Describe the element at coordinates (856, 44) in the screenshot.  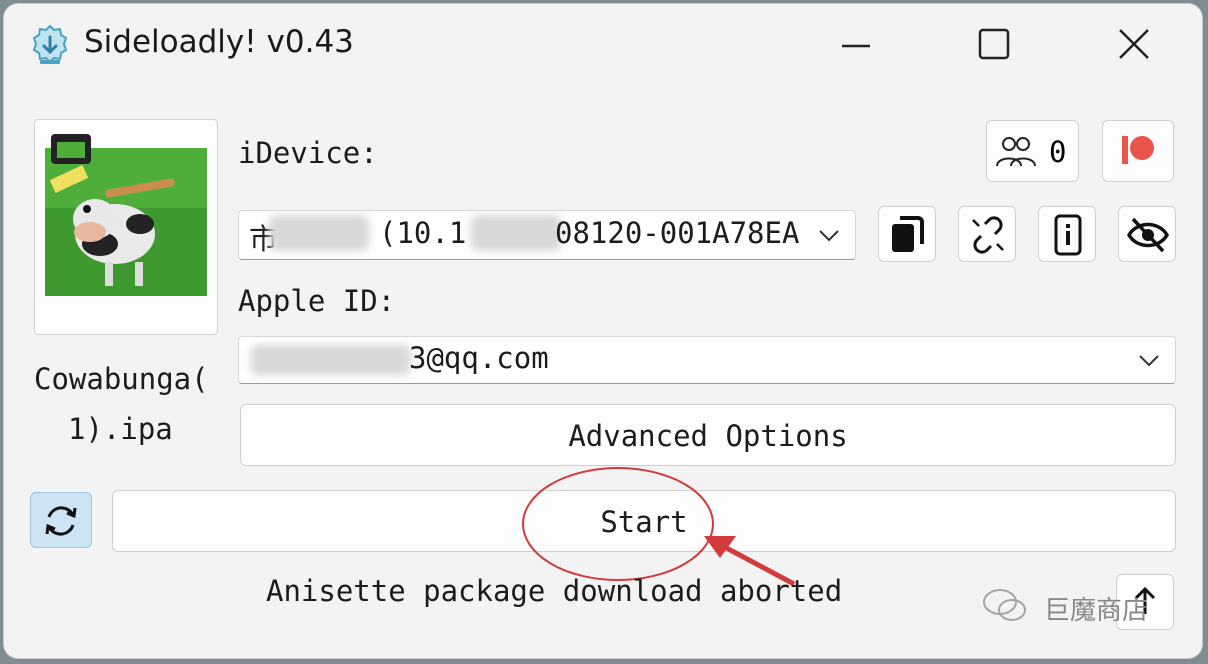
I see `minimize-icon` at that location.